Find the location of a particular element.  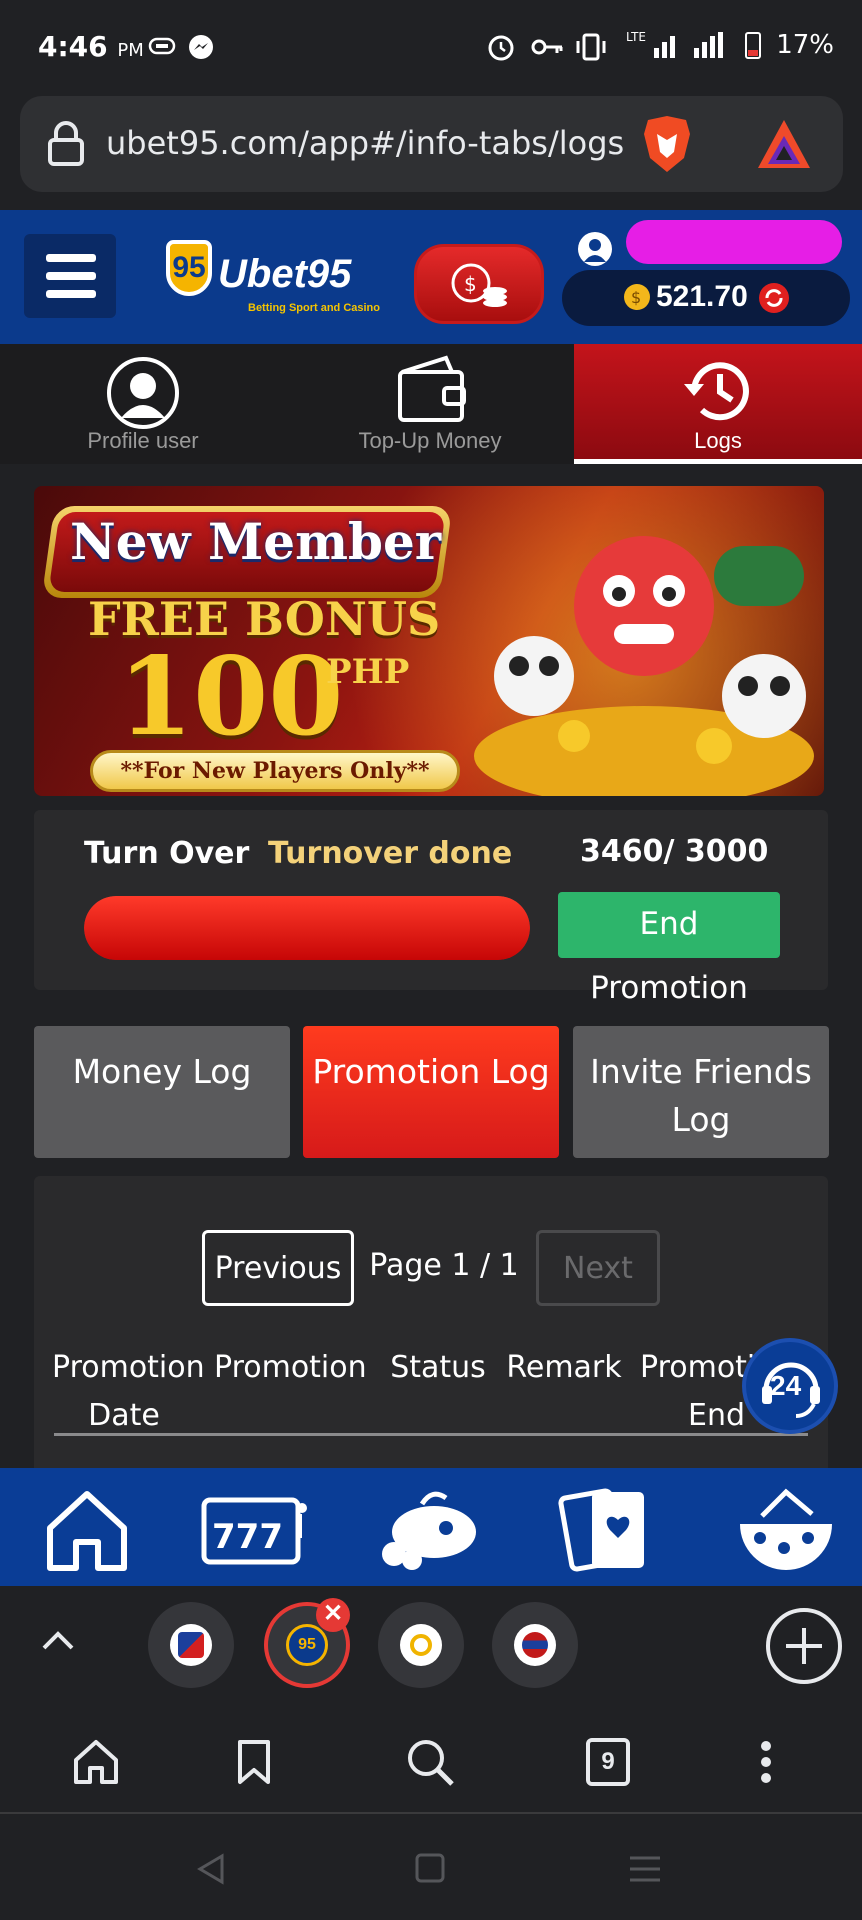

slots-icon: 777 is located at coordinates (255, 1529).